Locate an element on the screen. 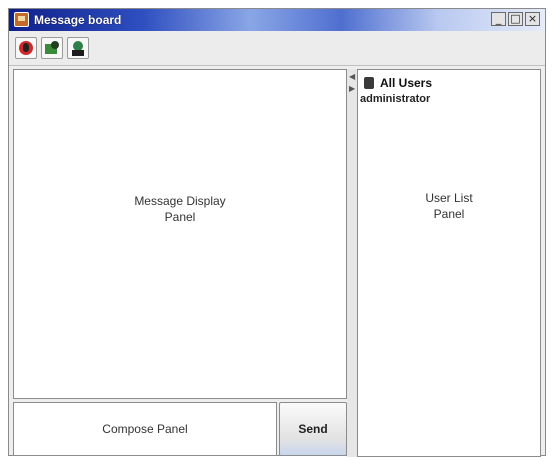 The width and height of the screenshot is (553, 460). maximize-button: □ is located at coordinates (515, 19).